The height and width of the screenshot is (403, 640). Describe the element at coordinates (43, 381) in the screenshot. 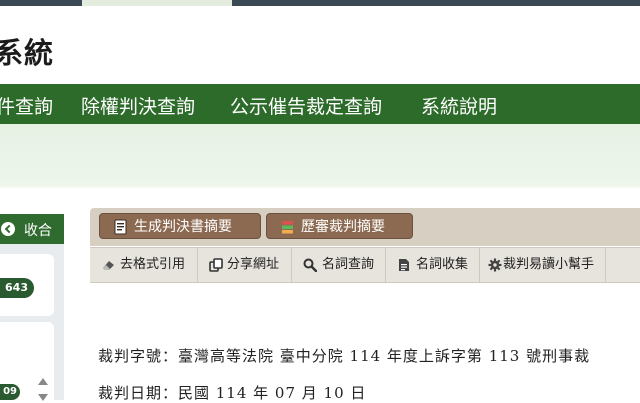

I see `scroll-up-arrow-icon` at that location.